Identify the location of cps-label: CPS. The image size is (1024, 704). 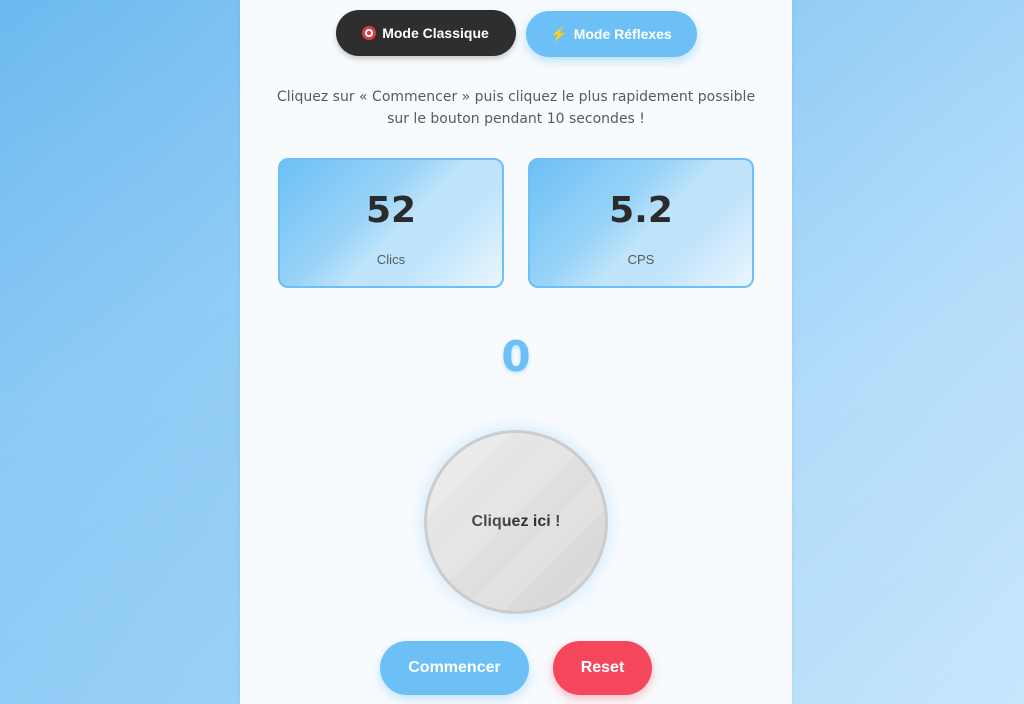
(641, 259).